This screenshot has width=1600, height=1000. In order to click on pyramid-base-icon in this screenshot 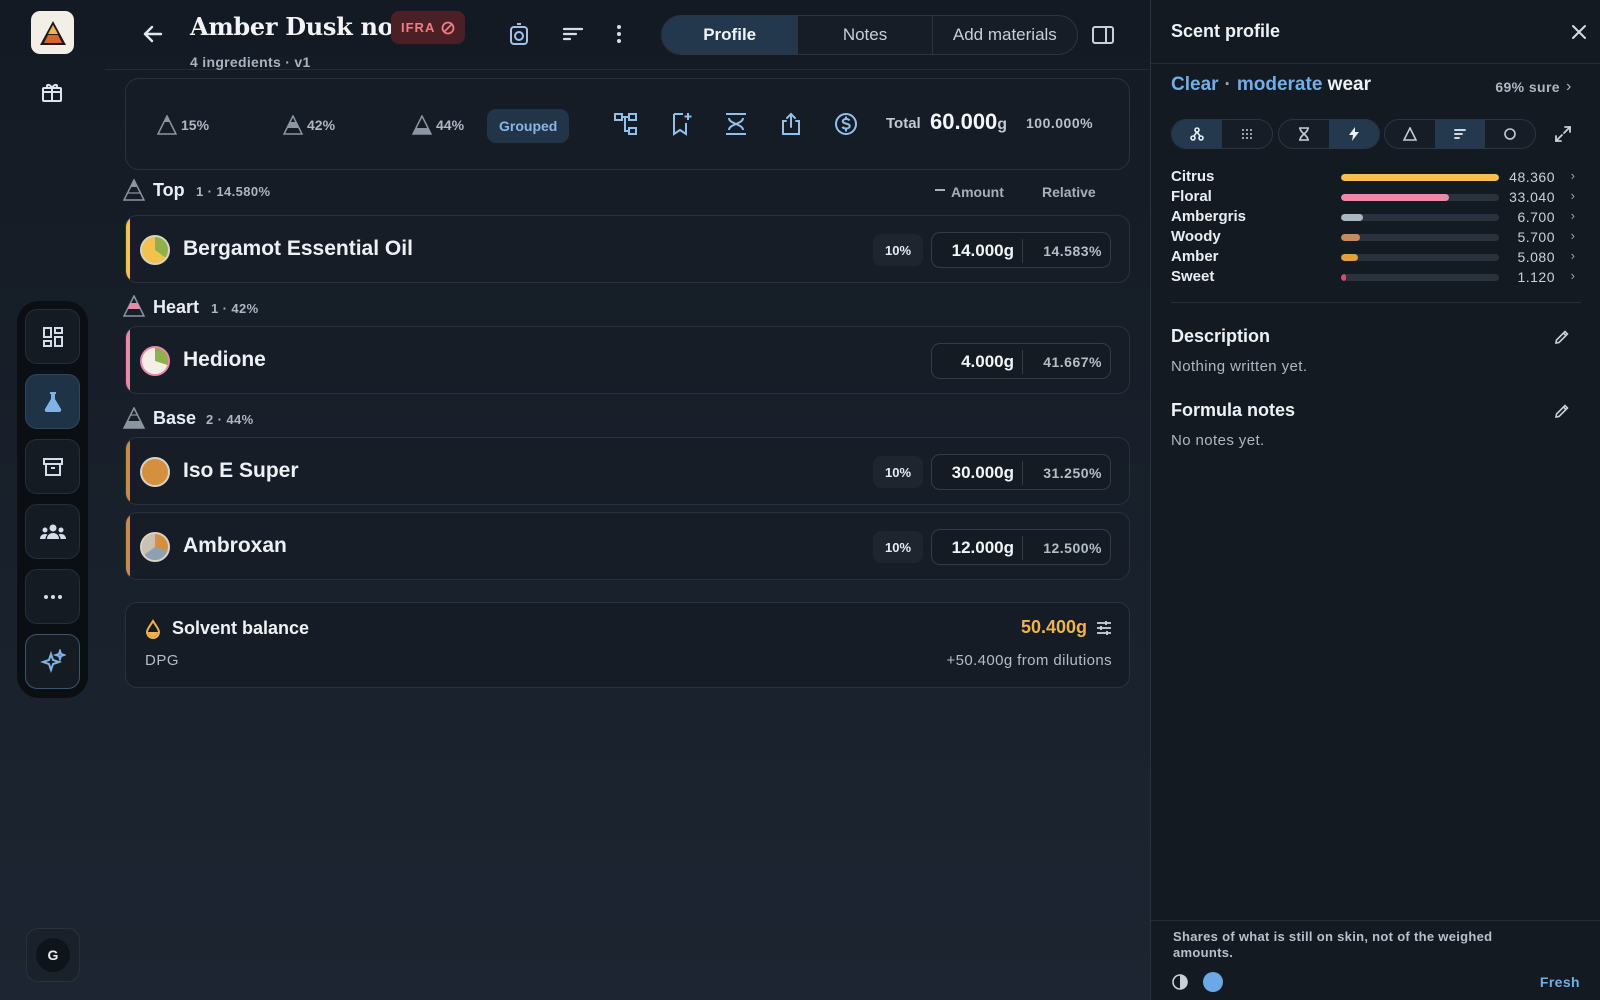, I will do `click(134, 418)`.